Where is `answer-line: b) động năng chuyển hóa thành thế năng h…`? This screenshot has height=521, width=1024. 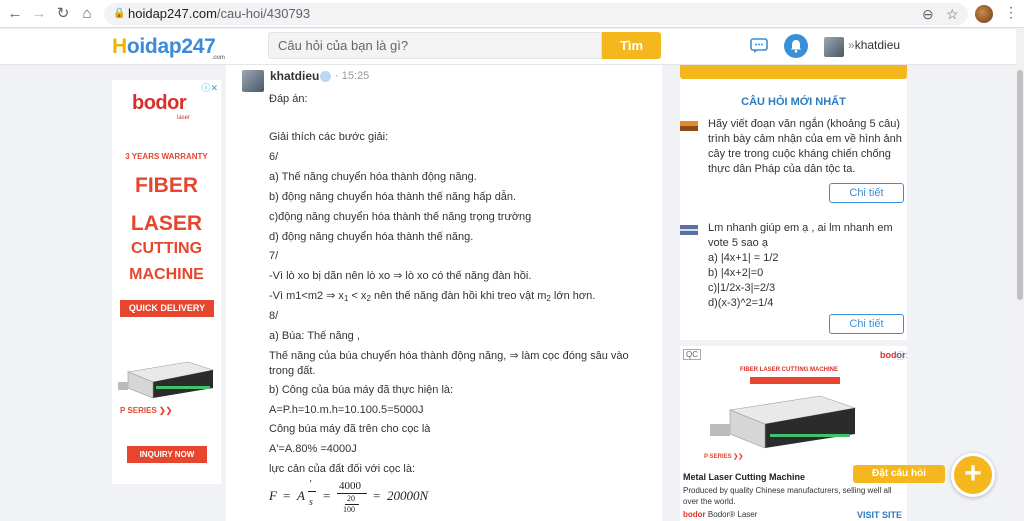
answer-line: b) động năng chuyển hóa thành thế năng h… is located at coordinates (393, 197).